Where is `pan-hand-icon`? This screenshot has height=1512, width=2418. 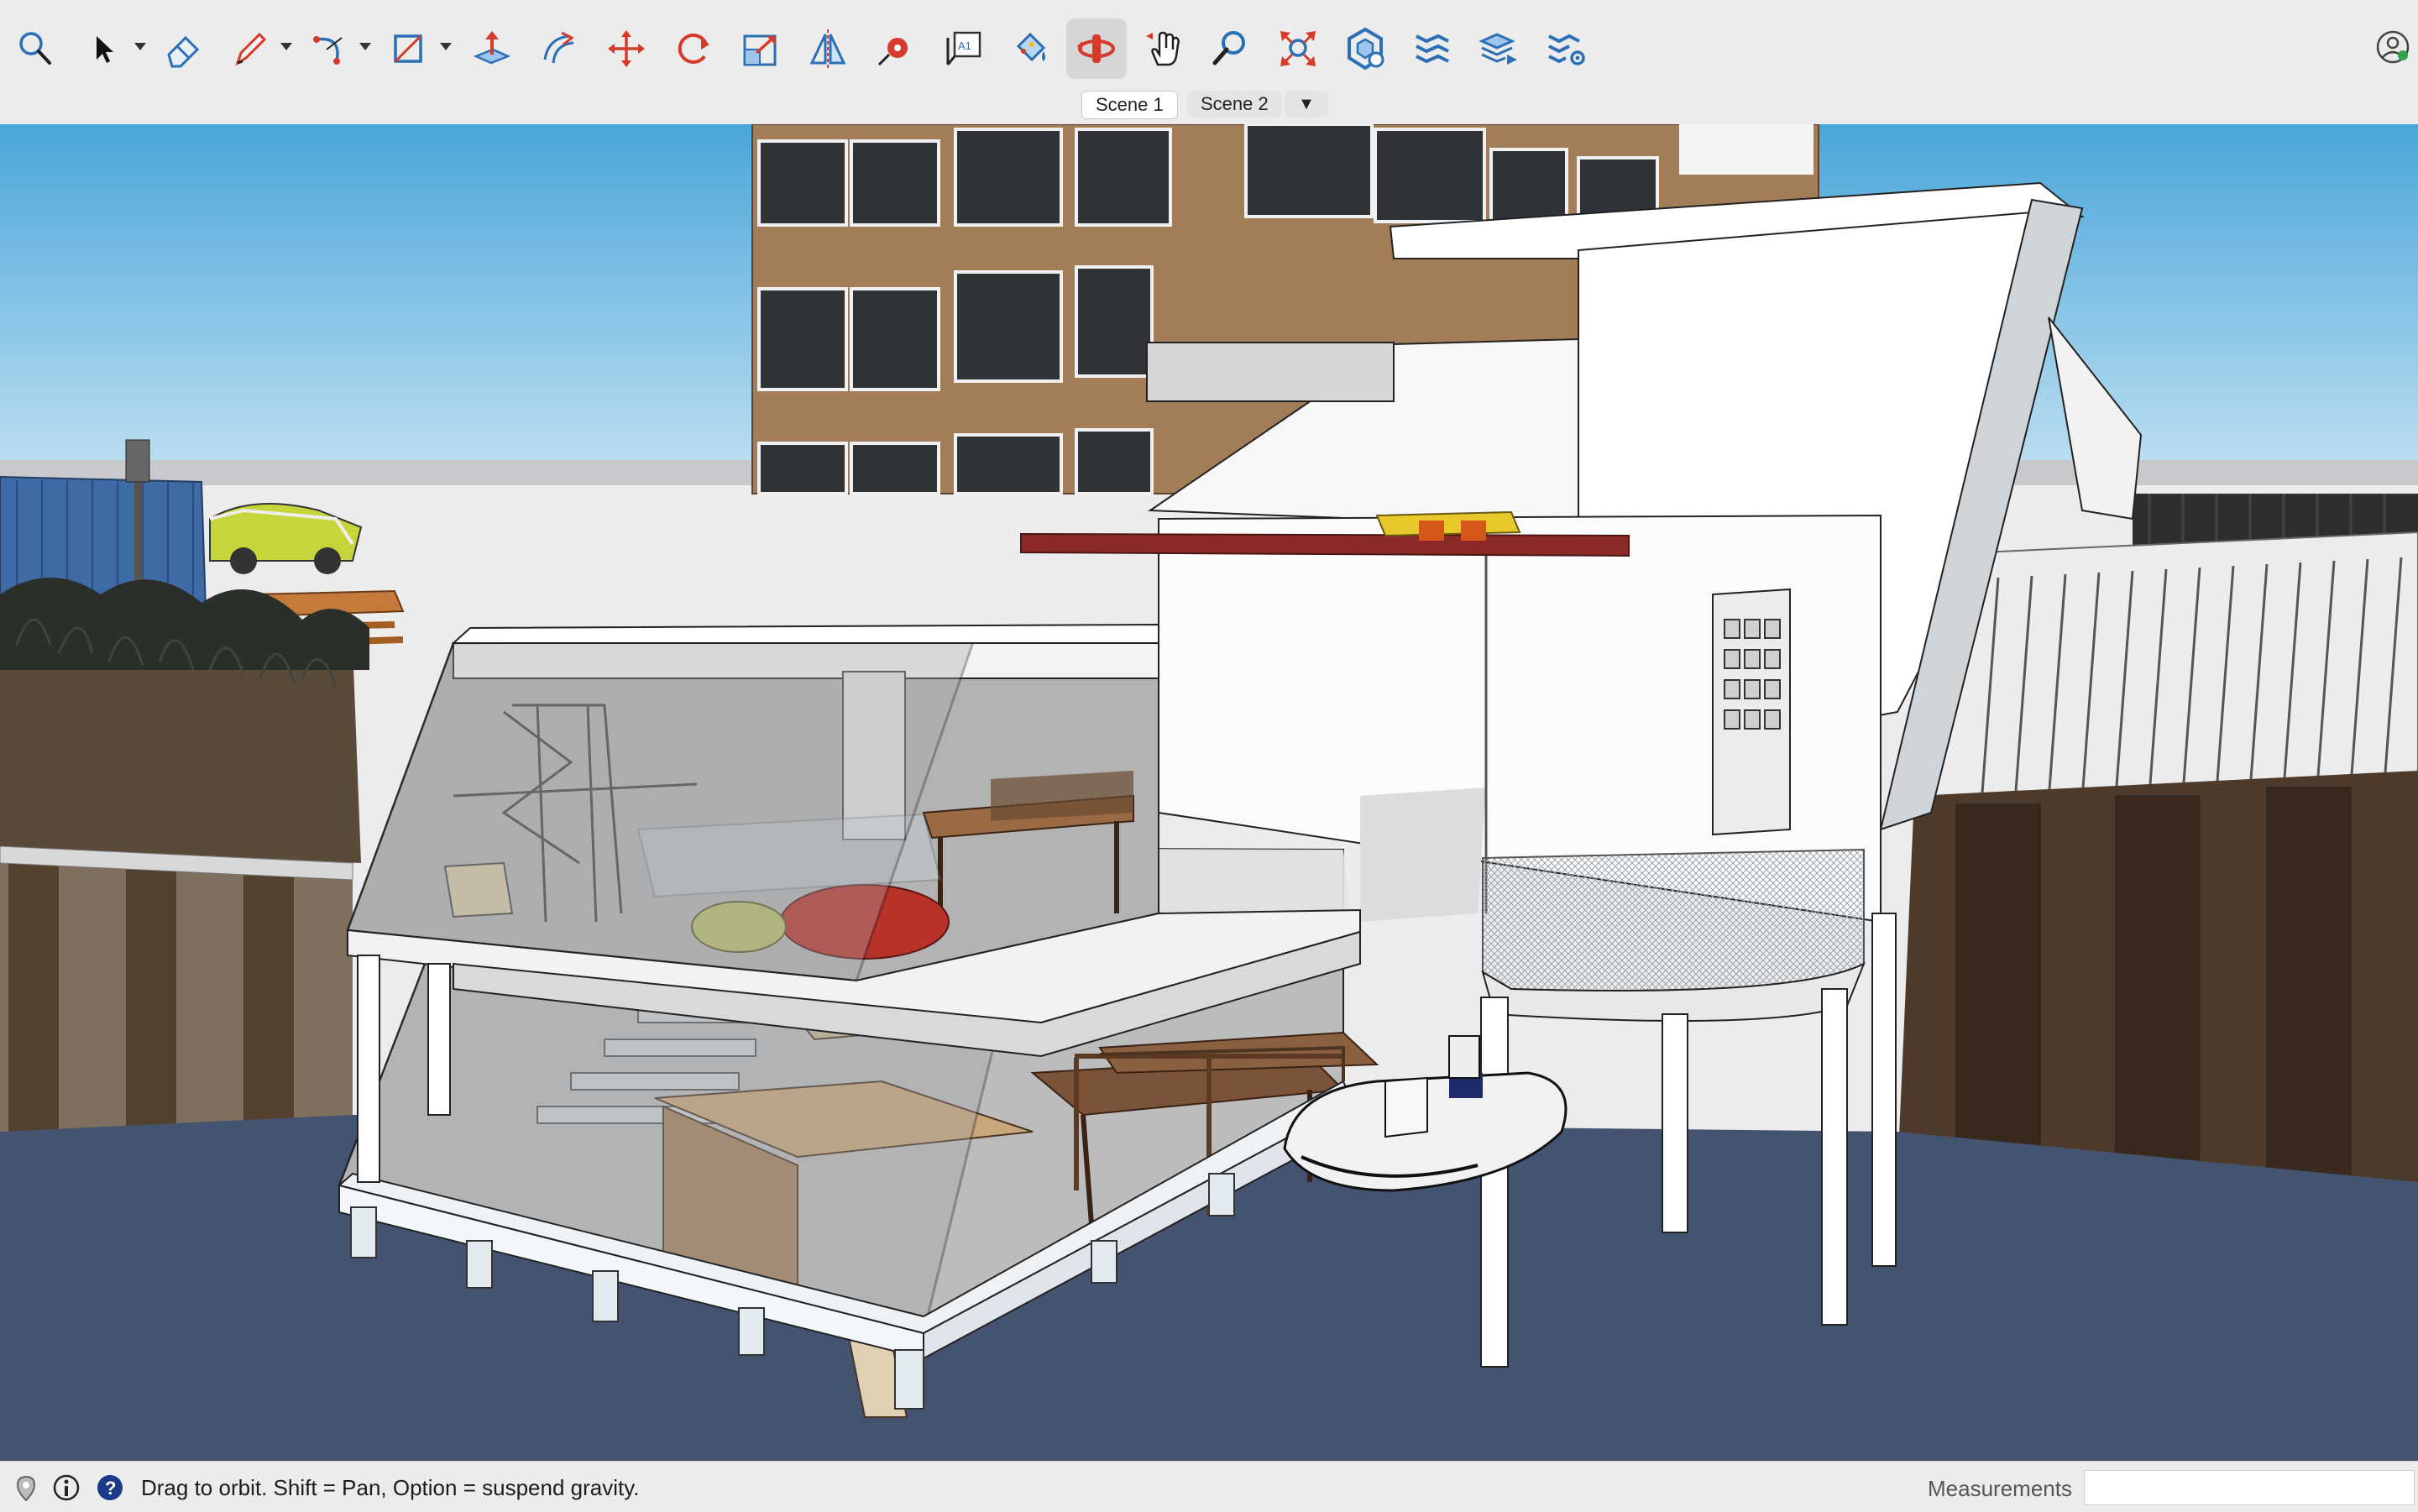
pan-hand-icon is located at coordinates (1163, 48).